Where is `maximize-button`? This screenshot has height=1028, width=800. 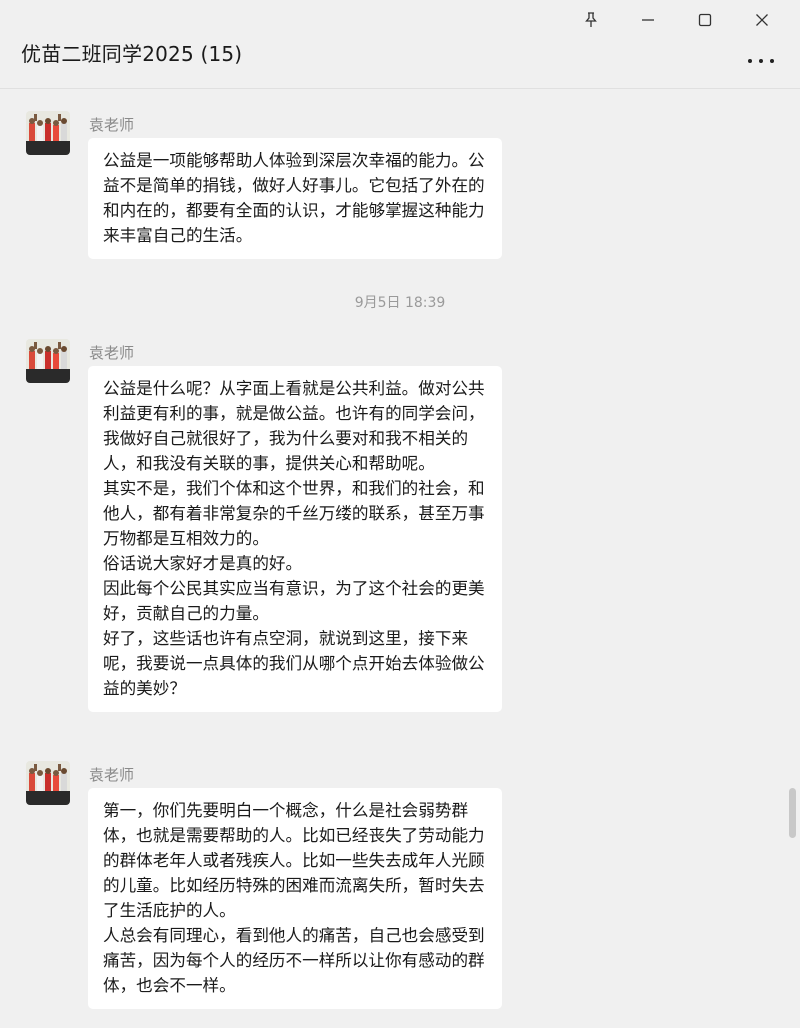 maximize-button is located at coordinates (704, 20).